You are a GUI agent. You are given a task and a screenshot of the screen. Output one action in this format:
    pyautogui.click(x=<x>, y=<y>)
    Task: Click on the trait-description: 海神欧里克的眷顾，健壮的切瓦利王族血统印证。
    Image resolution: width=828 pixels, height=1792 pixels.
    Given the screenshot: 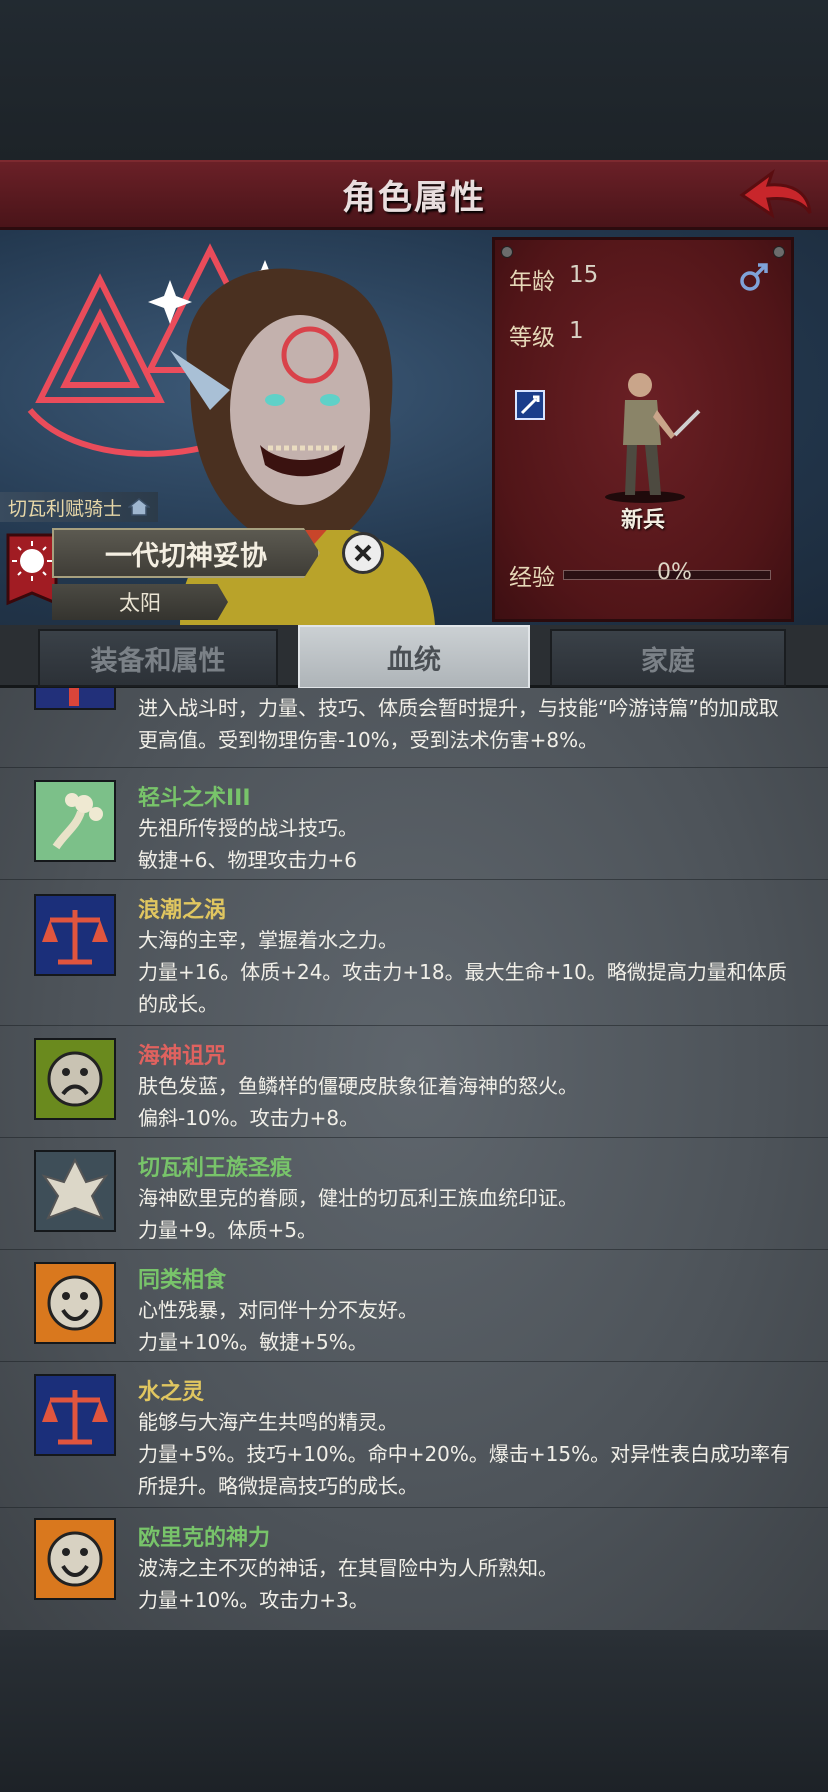 What is the action you would take?
    pyautogui.click(x=358, y=1198)
    